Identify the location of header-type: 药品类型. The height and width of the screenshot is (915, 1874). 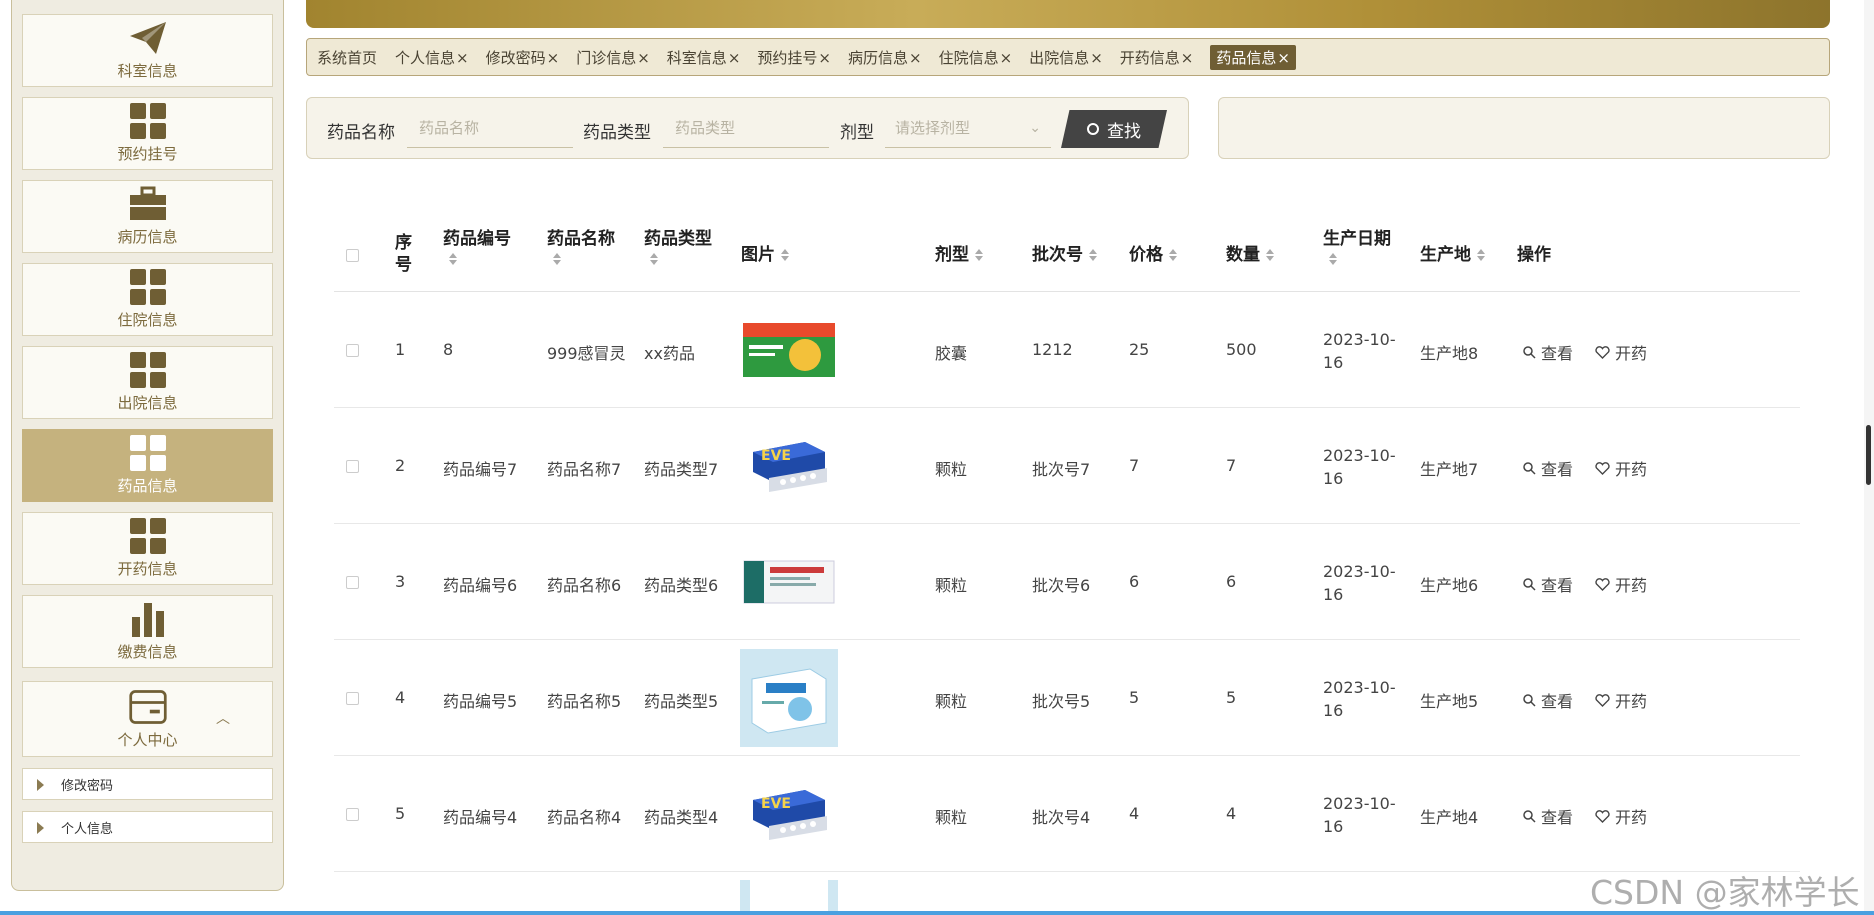
(678, 246).